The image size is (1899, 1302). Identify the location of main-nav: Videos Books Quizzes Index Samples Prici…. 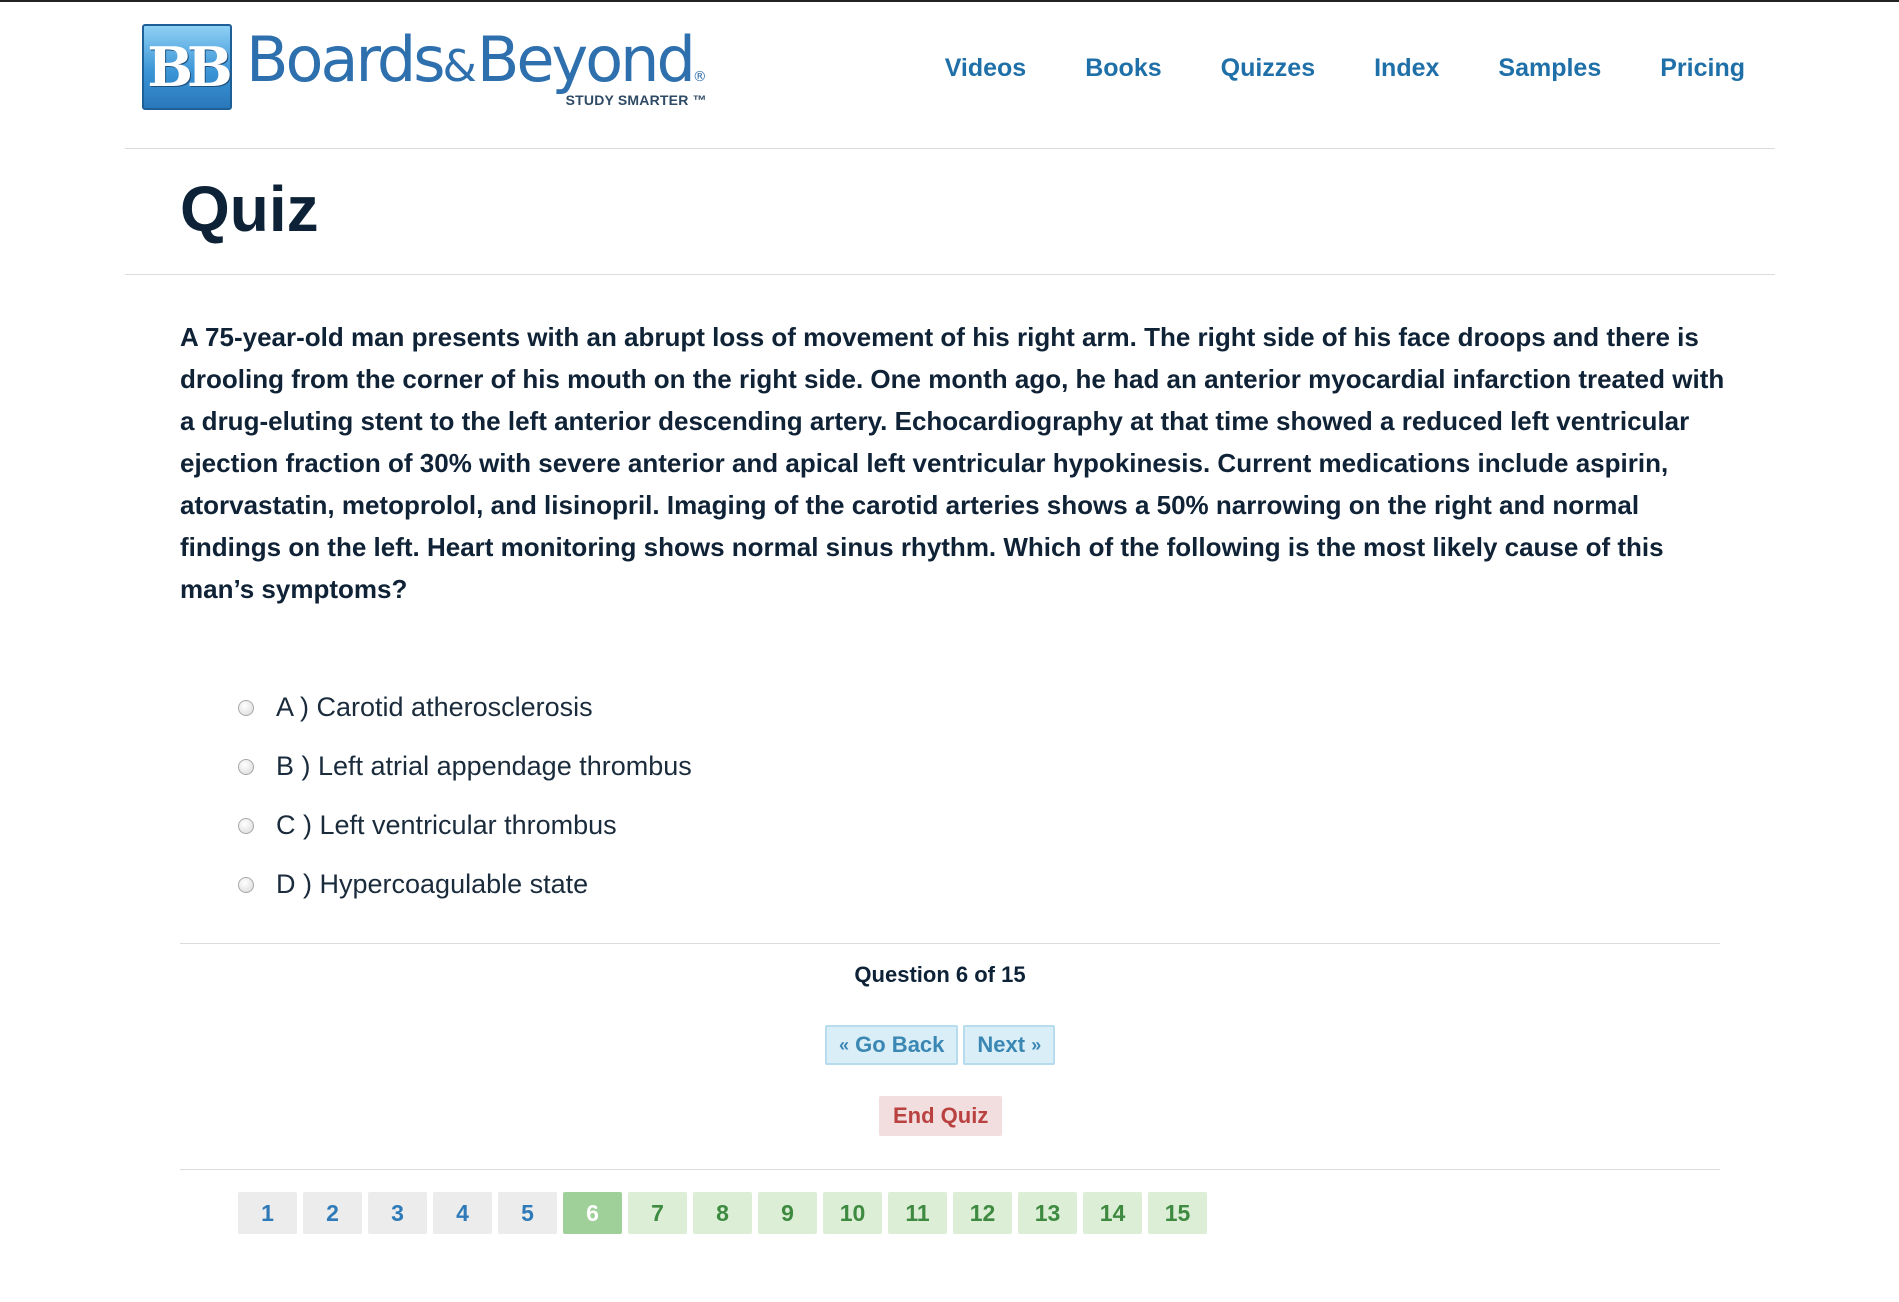
(1315, 68).